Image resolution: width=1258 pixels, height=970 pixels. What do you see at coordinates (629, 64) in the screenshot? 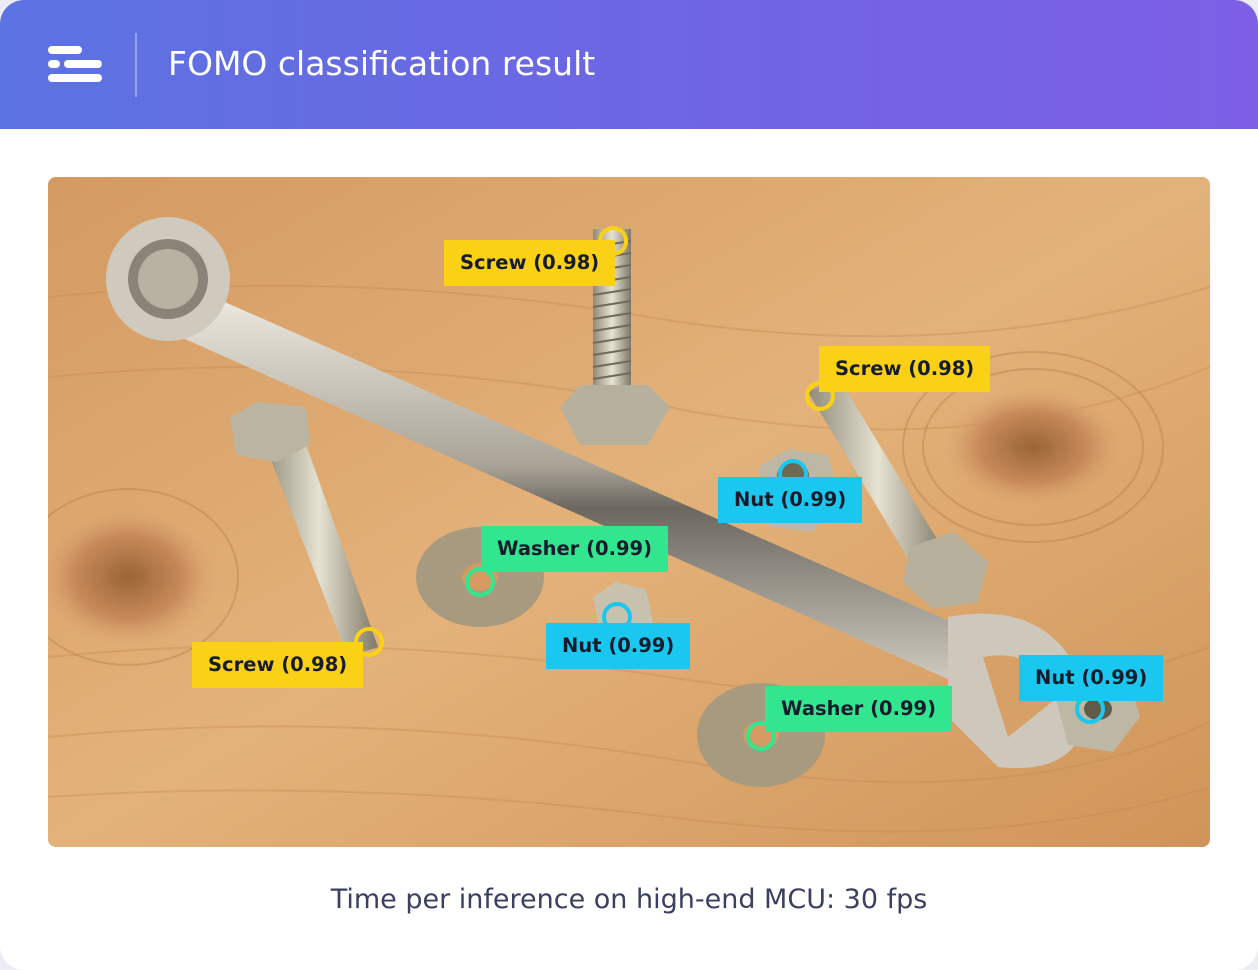
I see `header-bar: FOMO classification result` at bounding box center [629, 64].